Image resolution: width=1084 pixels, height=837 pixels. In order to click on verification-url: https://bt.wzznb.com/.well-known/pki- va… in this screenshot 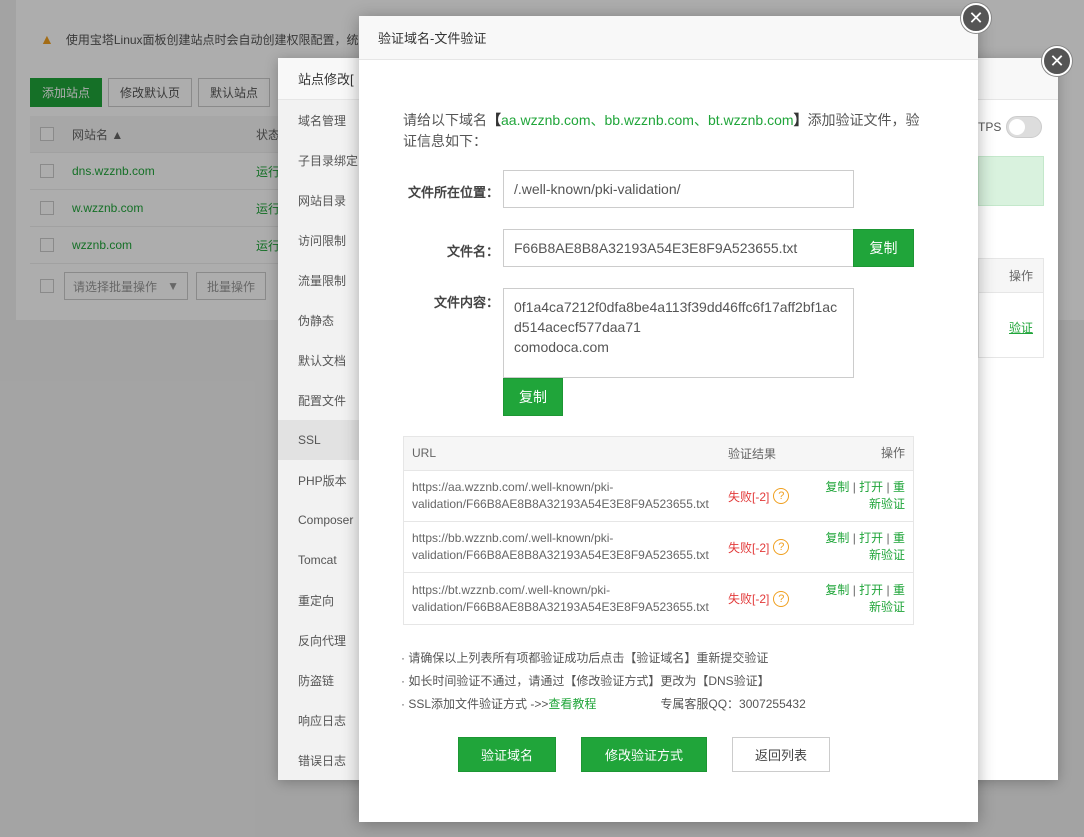, I will do `click(566, 599)`.